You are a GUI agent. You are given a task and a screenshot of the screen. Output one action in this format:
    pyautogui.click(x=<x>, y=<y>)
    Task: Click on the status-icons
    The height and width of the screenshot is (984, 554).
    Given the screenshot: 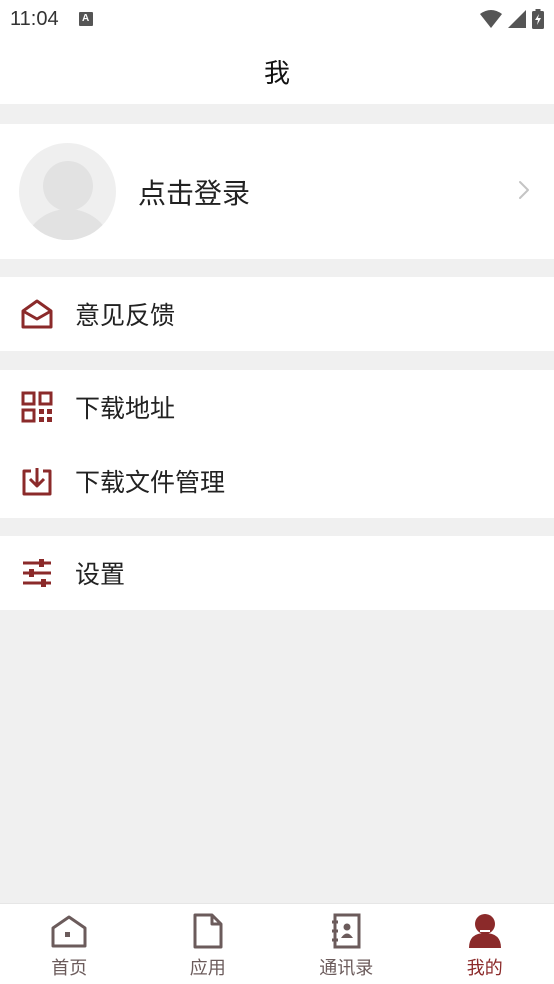 What is the action you would take?
    pyautogui.click(x=512, y=19)
    